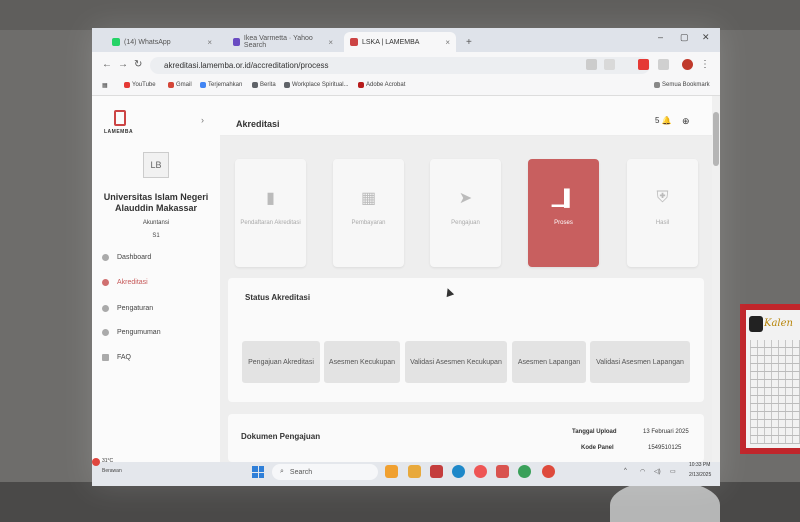 Image resolution: width=800 pixels, height=522 pixels. I want to click on acrobat-icon, so click(361, 85).